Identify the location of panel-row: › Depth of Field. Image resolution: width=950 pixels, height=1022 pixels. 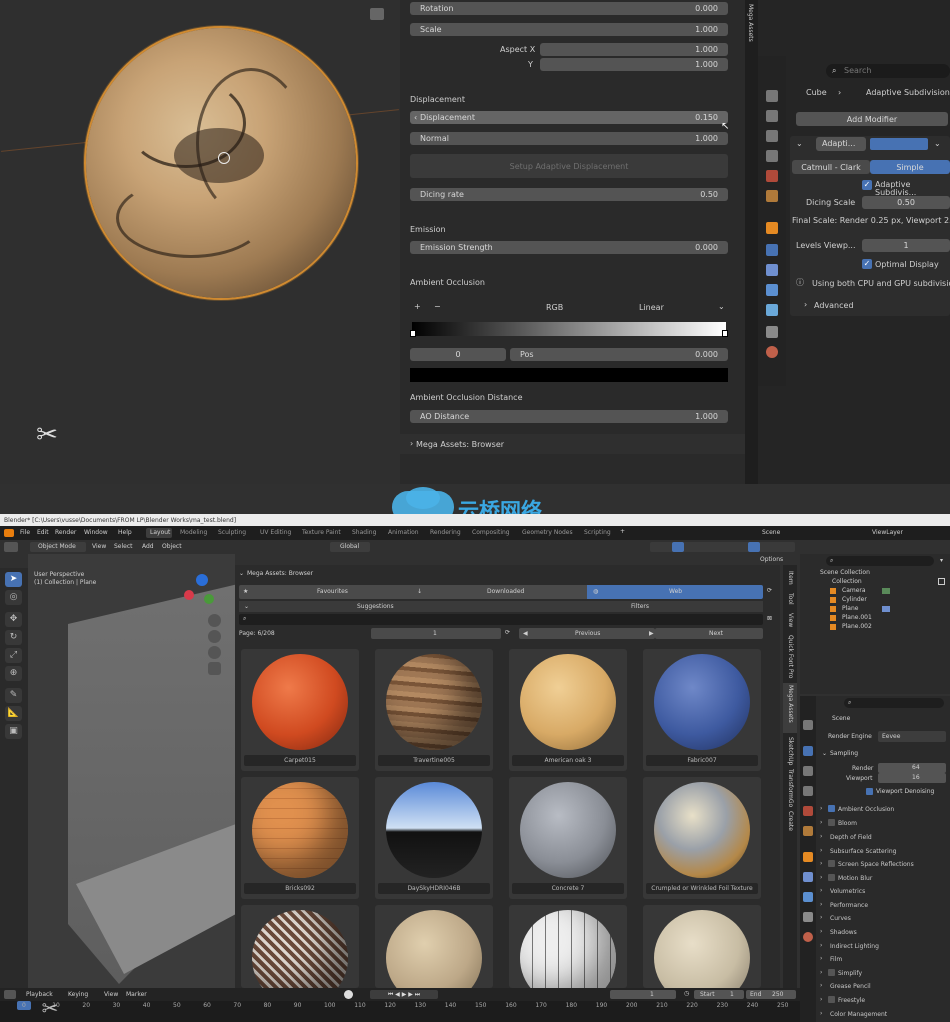
(884, 837).